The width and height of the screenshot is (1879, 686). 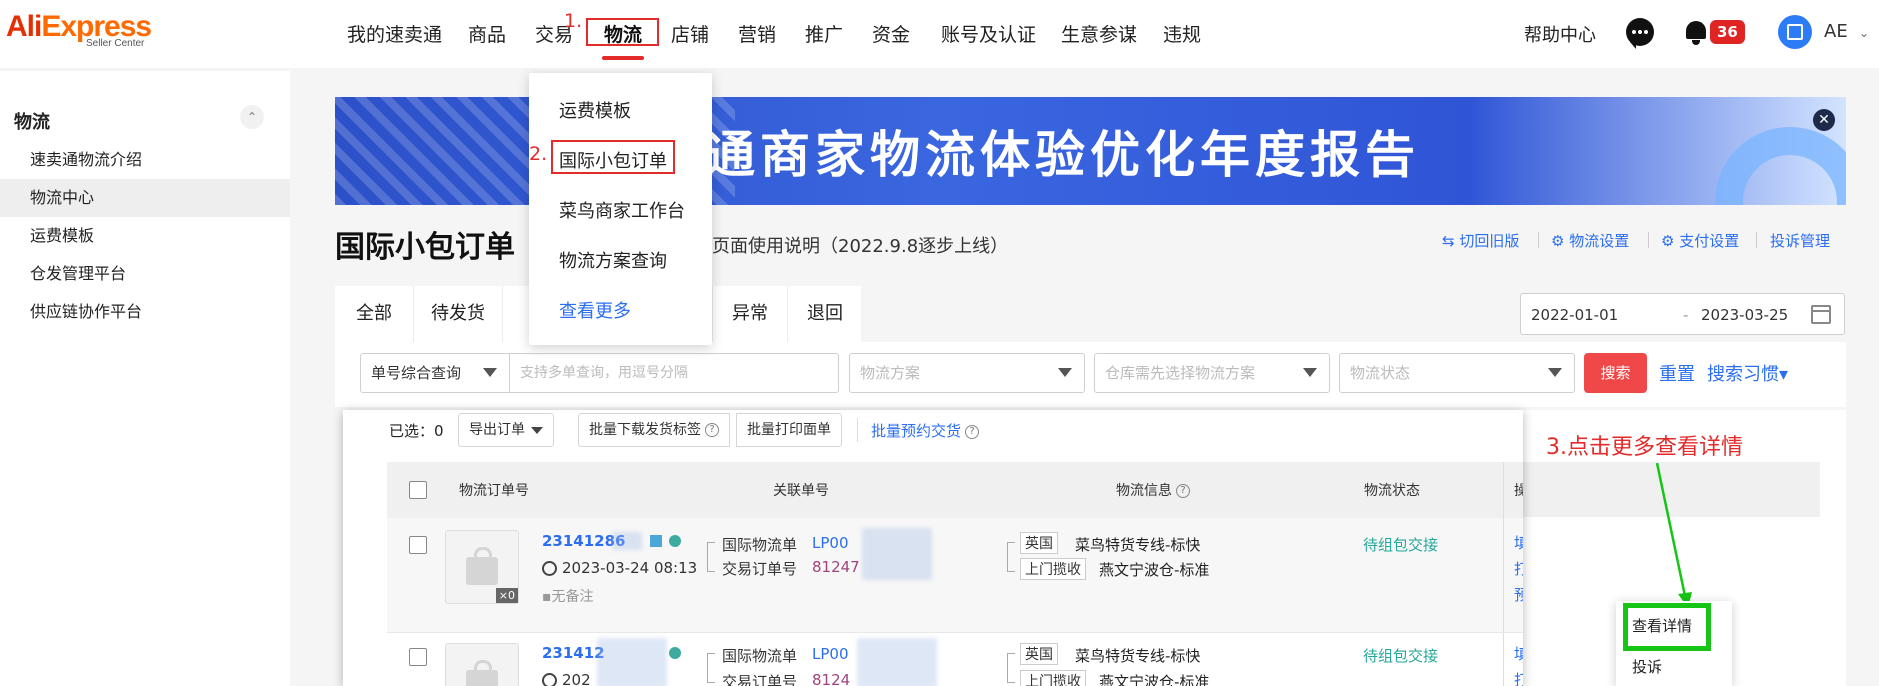 I want to click on export-orders-label: 导出订单, so click(x=497, y=430).